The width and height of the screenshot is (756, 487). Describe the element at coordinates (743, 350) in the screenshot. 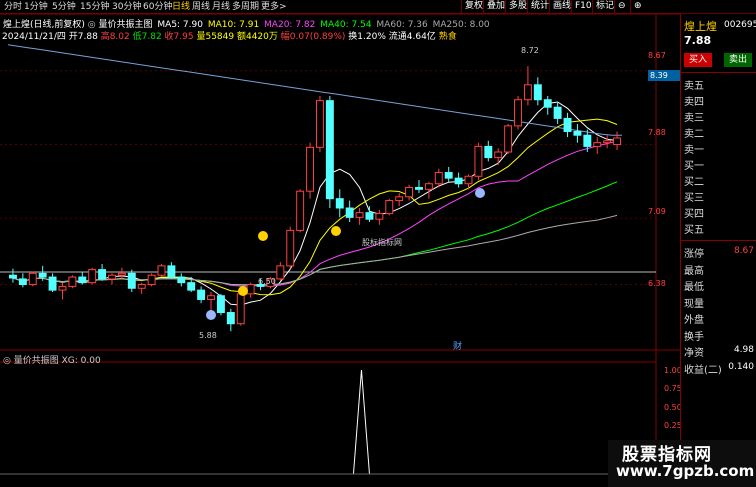

I see `stat-value: 4.98` at that location.